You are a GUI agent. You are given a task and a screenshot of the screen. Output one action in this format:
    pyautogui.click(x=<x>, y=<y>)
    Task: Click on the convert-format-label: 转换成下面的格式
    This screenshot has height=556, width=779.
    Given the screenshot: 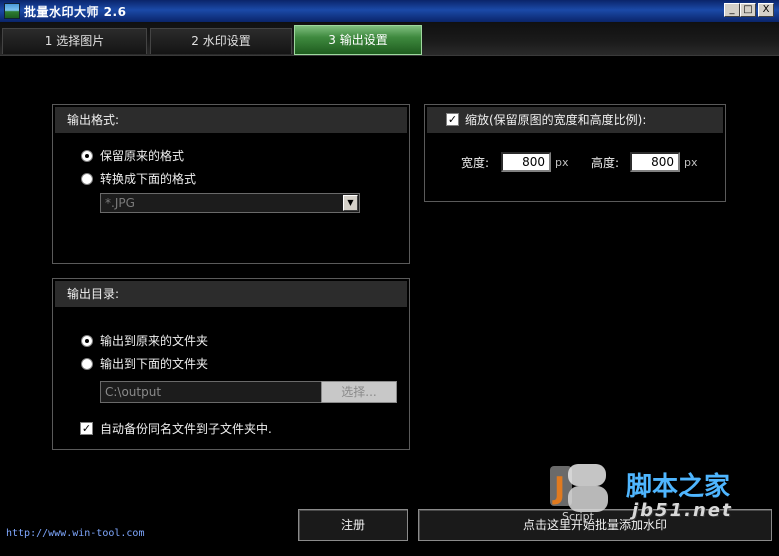 What is the action you would take?
    pyautogui.click(x=148, y=179)
    